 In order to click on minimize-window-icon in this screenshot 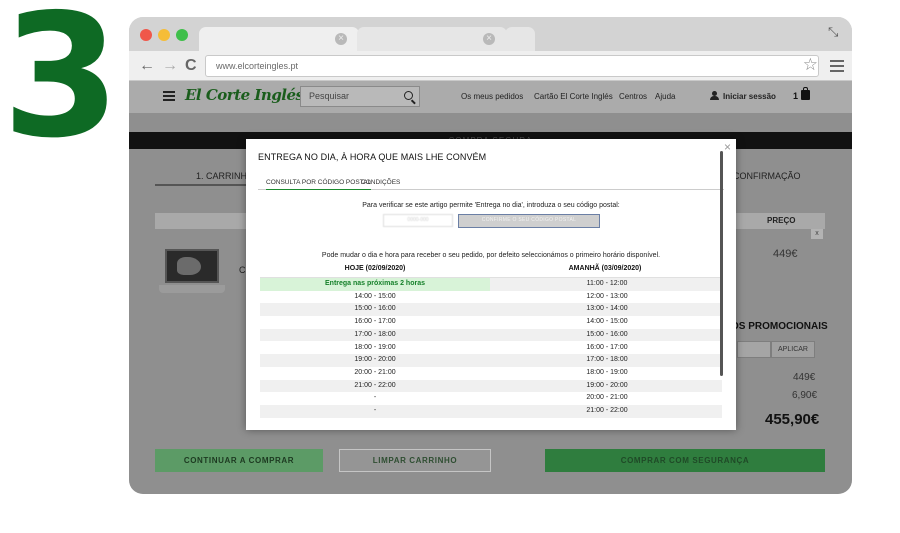, I will do `click(164, 35)`.